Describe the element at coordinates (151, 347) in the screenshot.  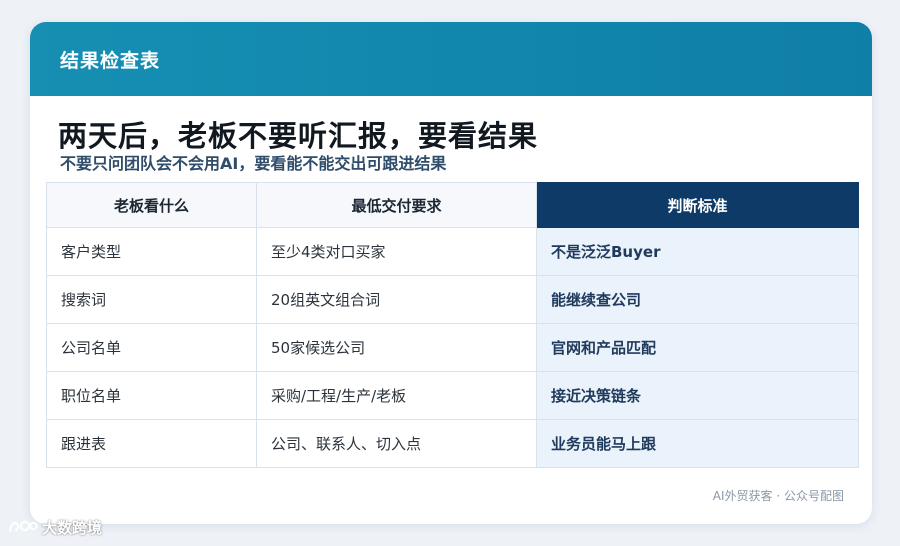
I see `table-cell: 公司名单` at that location.